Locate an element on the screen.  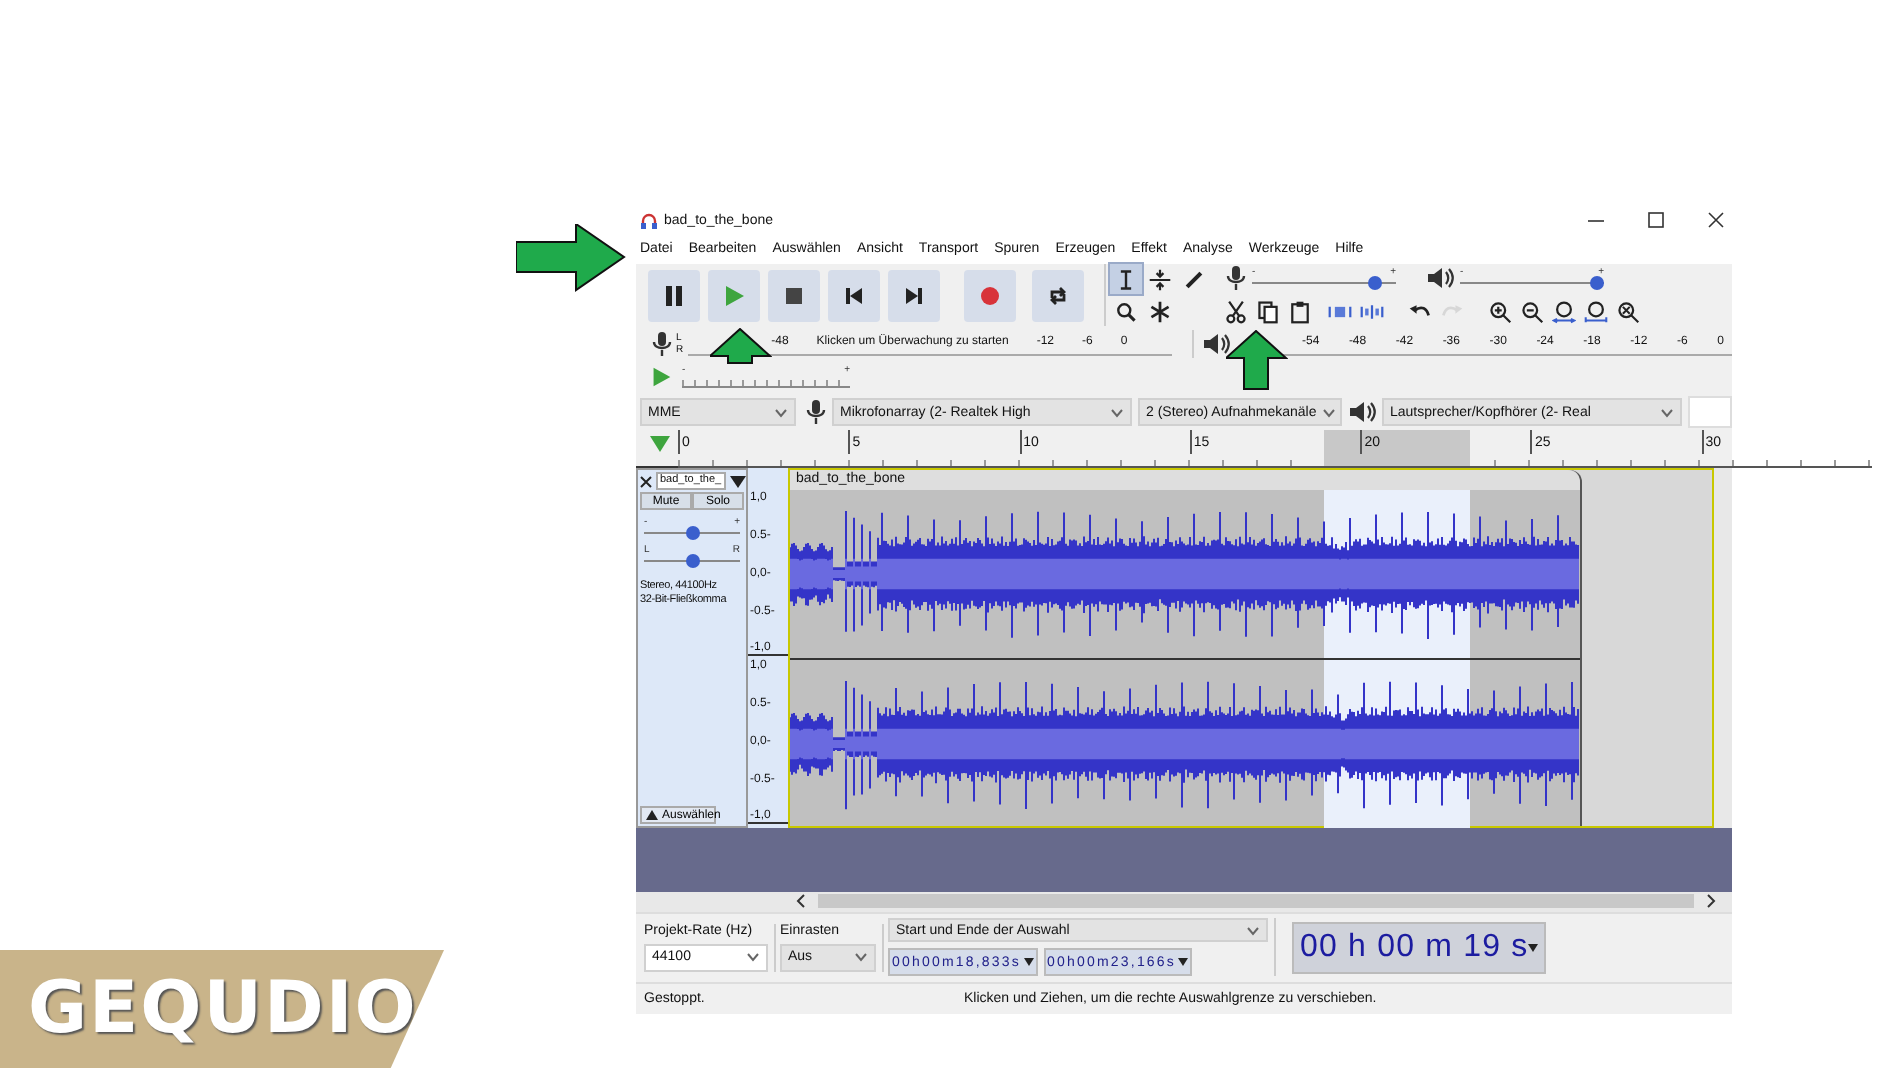
fit-selection-icon is located at coordinates (1564, 312).